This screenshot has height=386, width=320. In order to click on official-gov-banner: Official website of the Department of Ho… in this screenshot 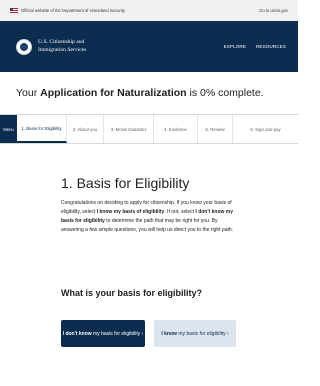, I will do `click(149, 10)`.